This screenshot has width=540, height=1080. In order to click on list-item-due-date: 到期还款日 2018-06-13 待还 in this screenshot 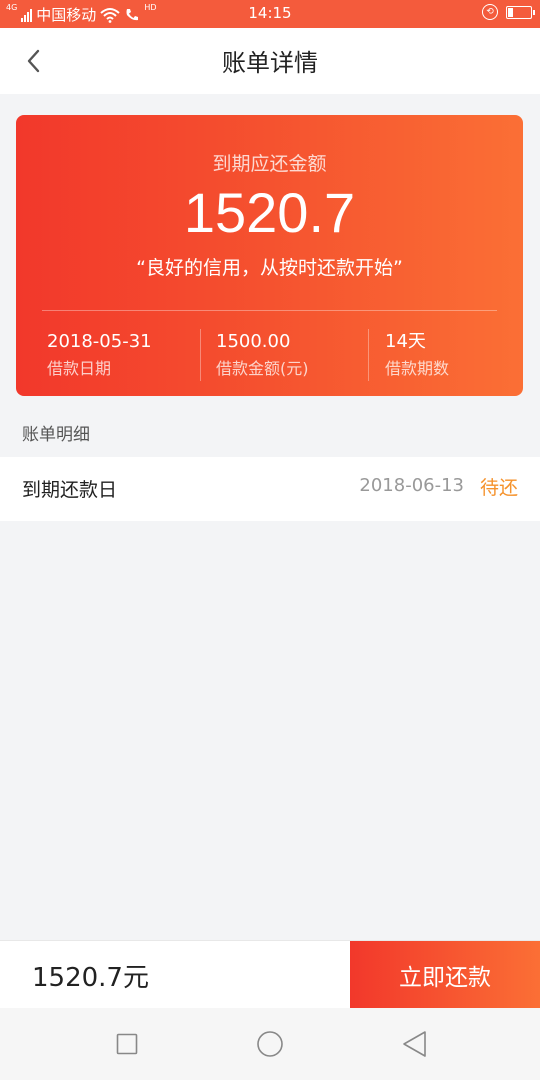, I will do `click(270, 489)`.